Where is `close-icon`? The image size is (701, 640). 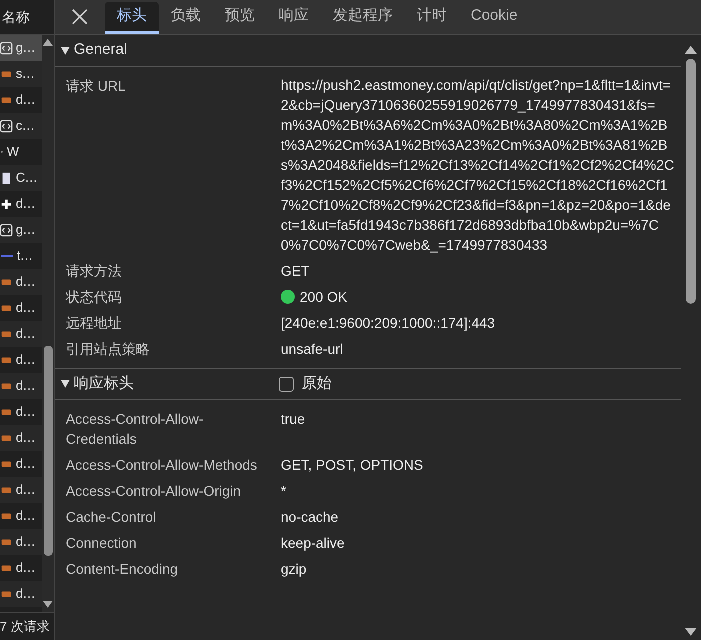 close-icon is located at coordinates (80, 17).